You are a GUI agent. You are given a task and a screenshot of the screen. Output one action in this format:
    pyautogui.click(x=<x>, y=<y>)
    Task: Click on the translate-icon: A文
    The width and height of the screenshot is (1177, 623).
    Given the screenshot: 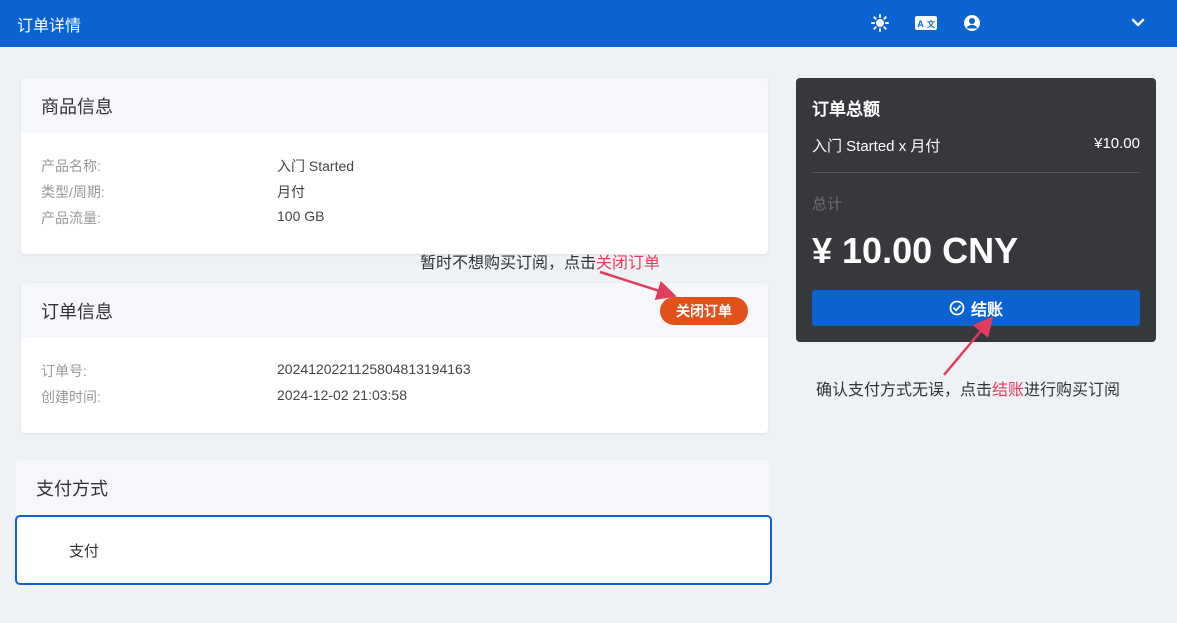 What is the action you would take?
    pyautogui.click(x=926, y=23)
    